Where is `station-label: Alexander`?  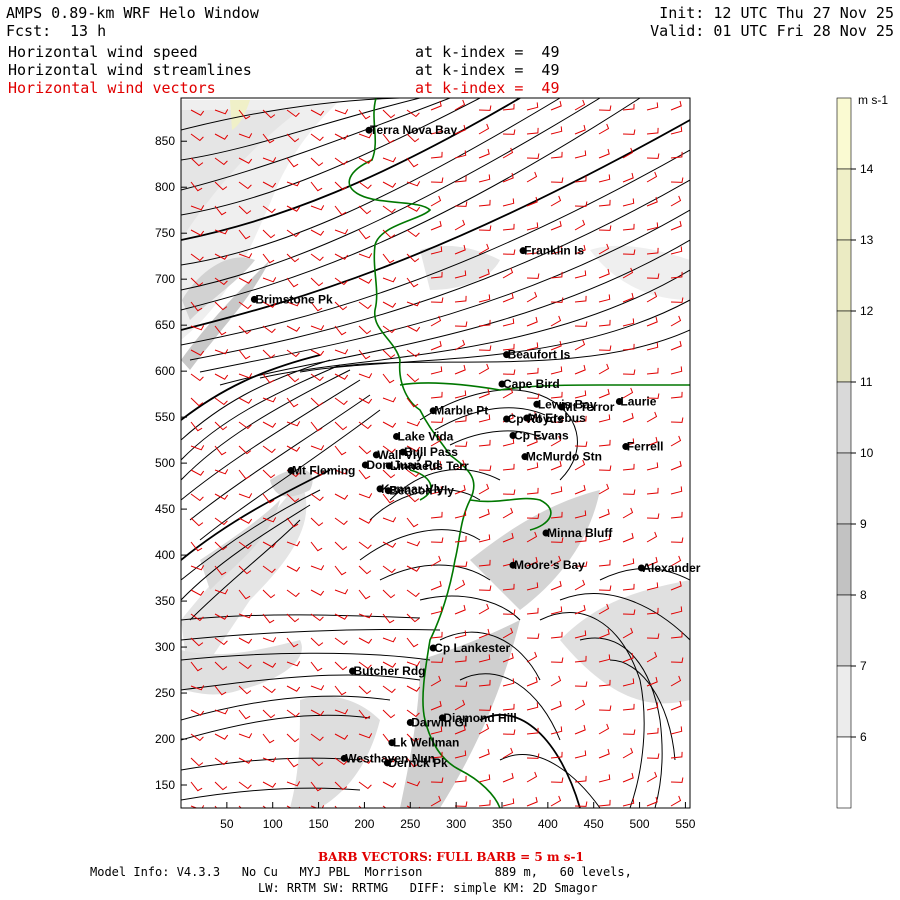 station-label: Alexander is located at coordinates (671, 568).